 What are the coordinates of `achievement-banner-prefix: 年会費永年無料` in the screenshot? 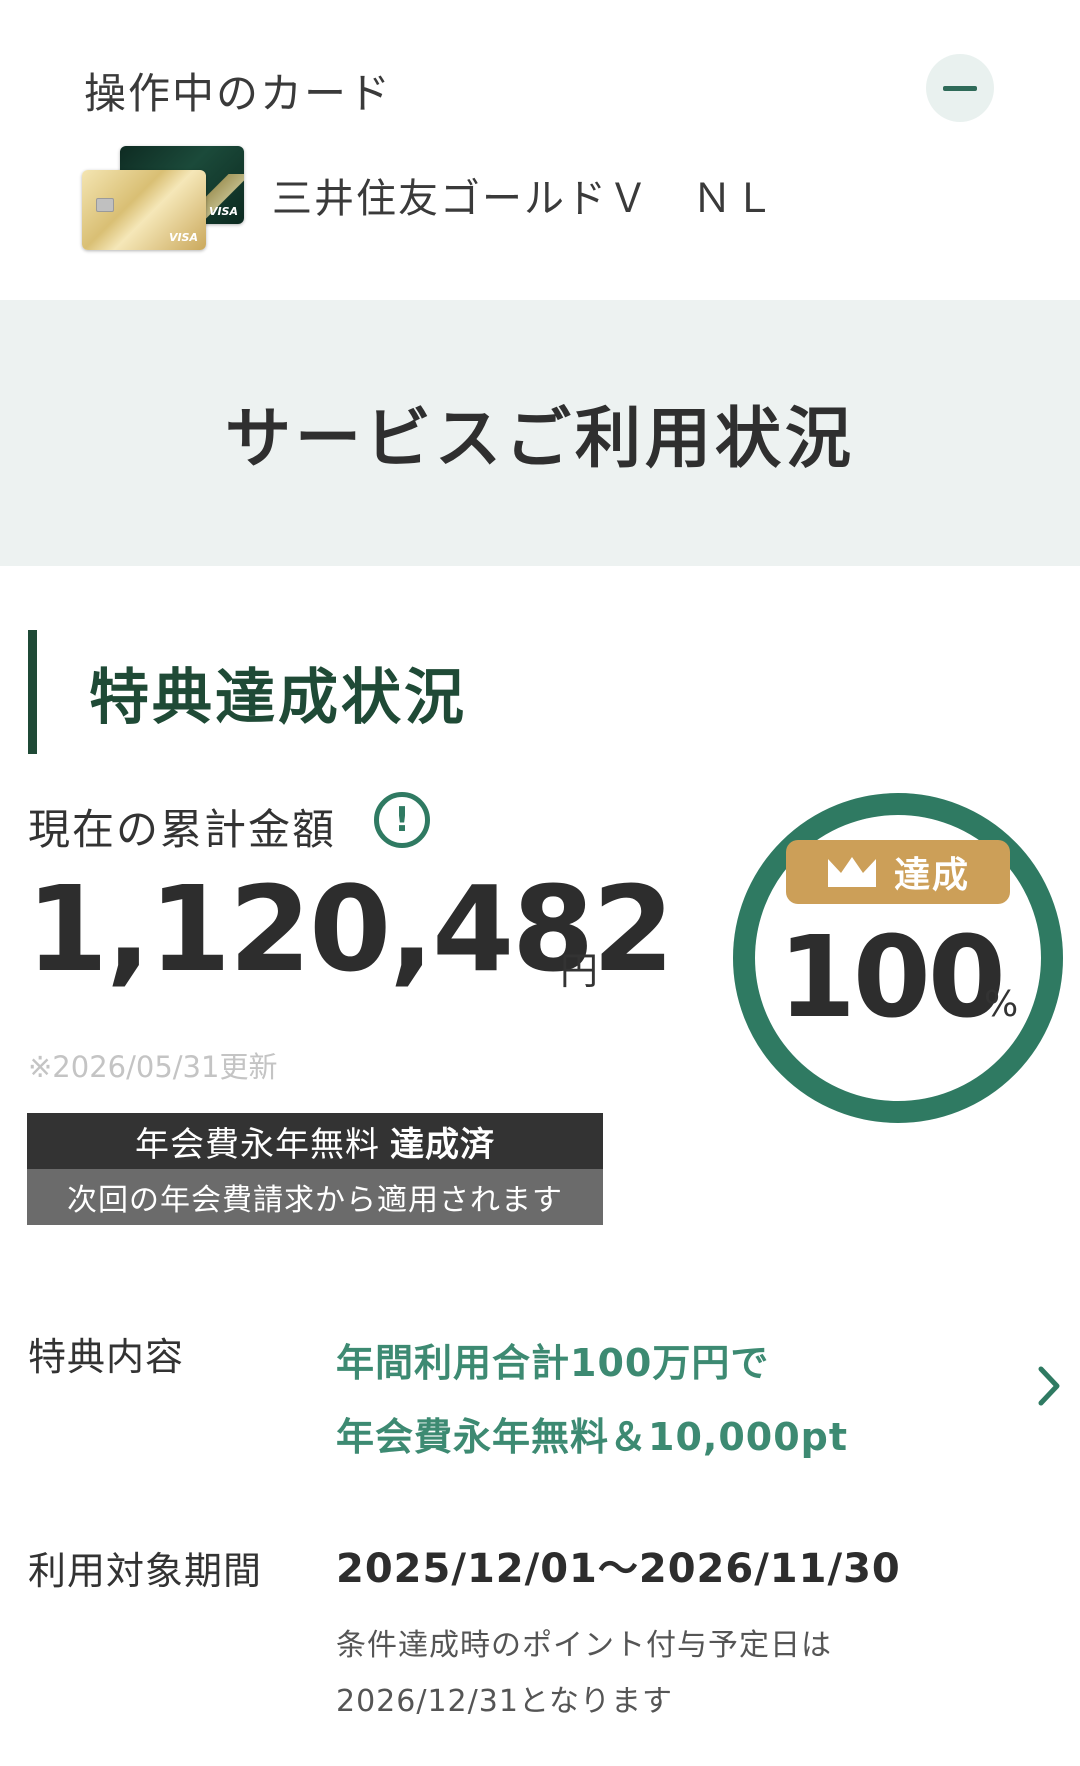 It's located at (257, 1144).